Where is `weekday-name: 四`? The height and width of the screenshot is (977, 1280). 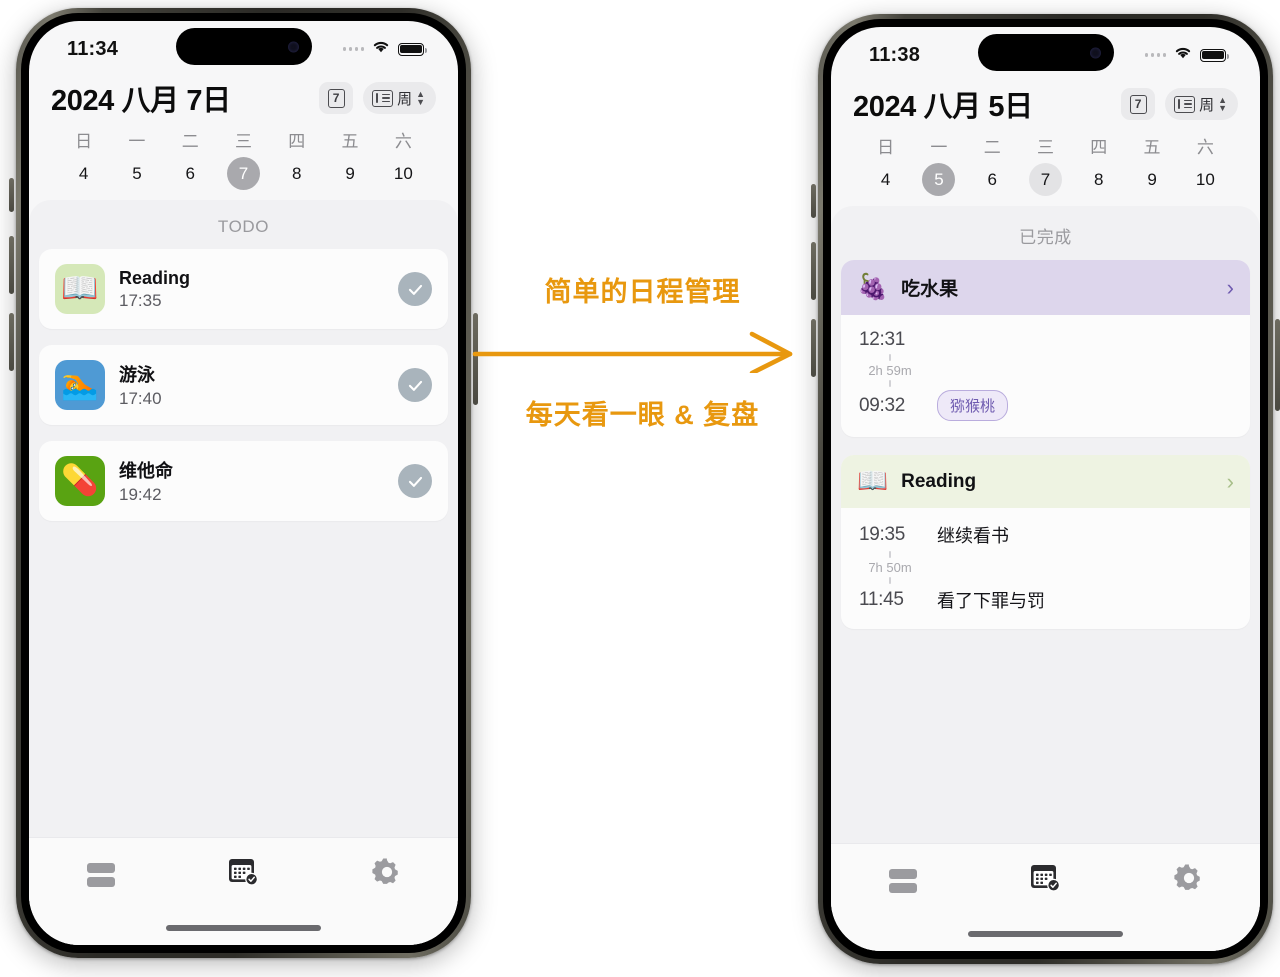 weekday-name: 四 is located at coordinates (1099, 147).